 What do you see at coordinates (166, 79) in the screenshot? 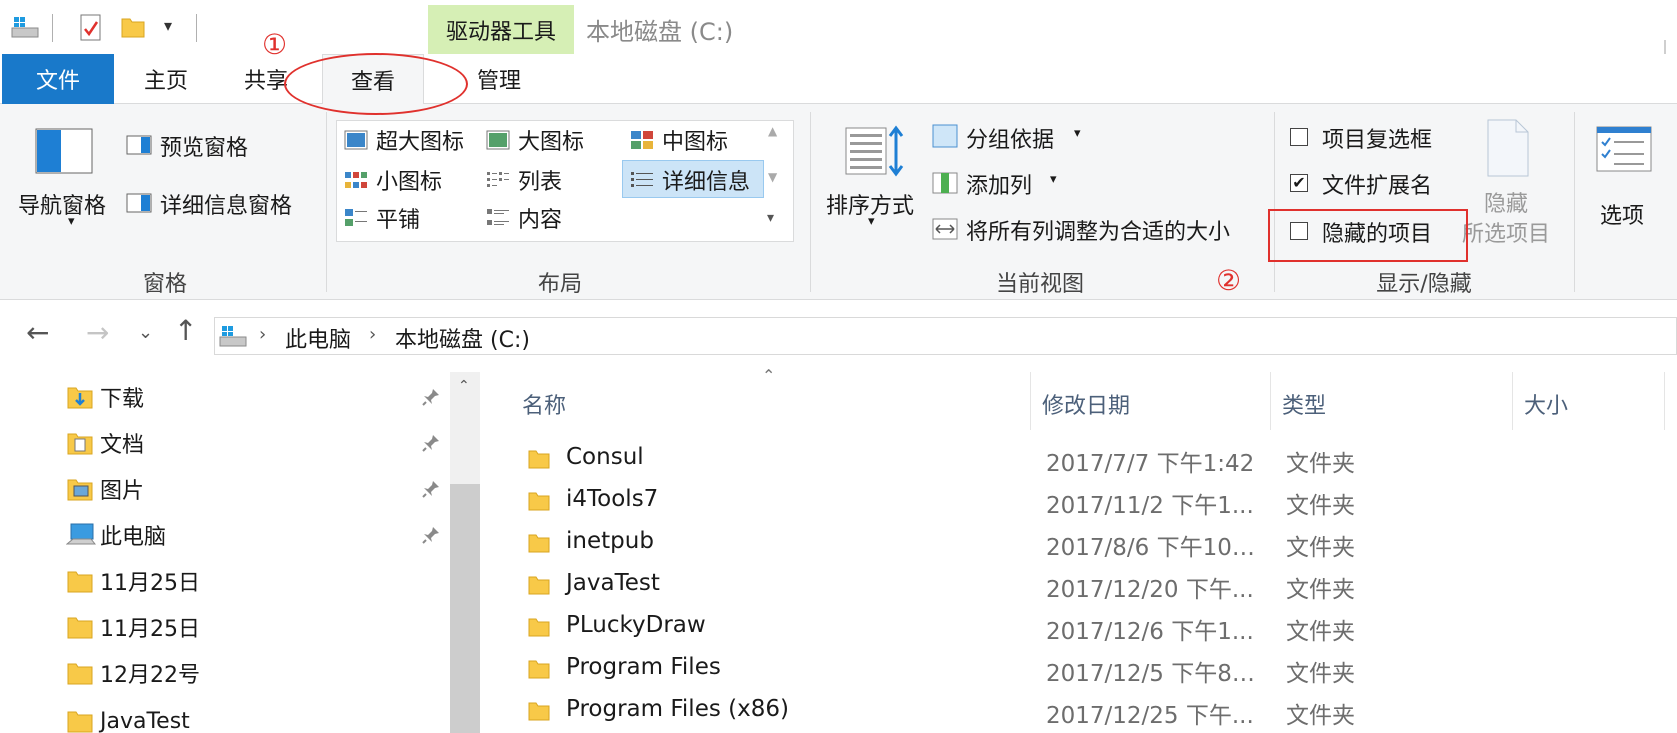
I see `tab-home: 主页` at bounding box center [166, 79].